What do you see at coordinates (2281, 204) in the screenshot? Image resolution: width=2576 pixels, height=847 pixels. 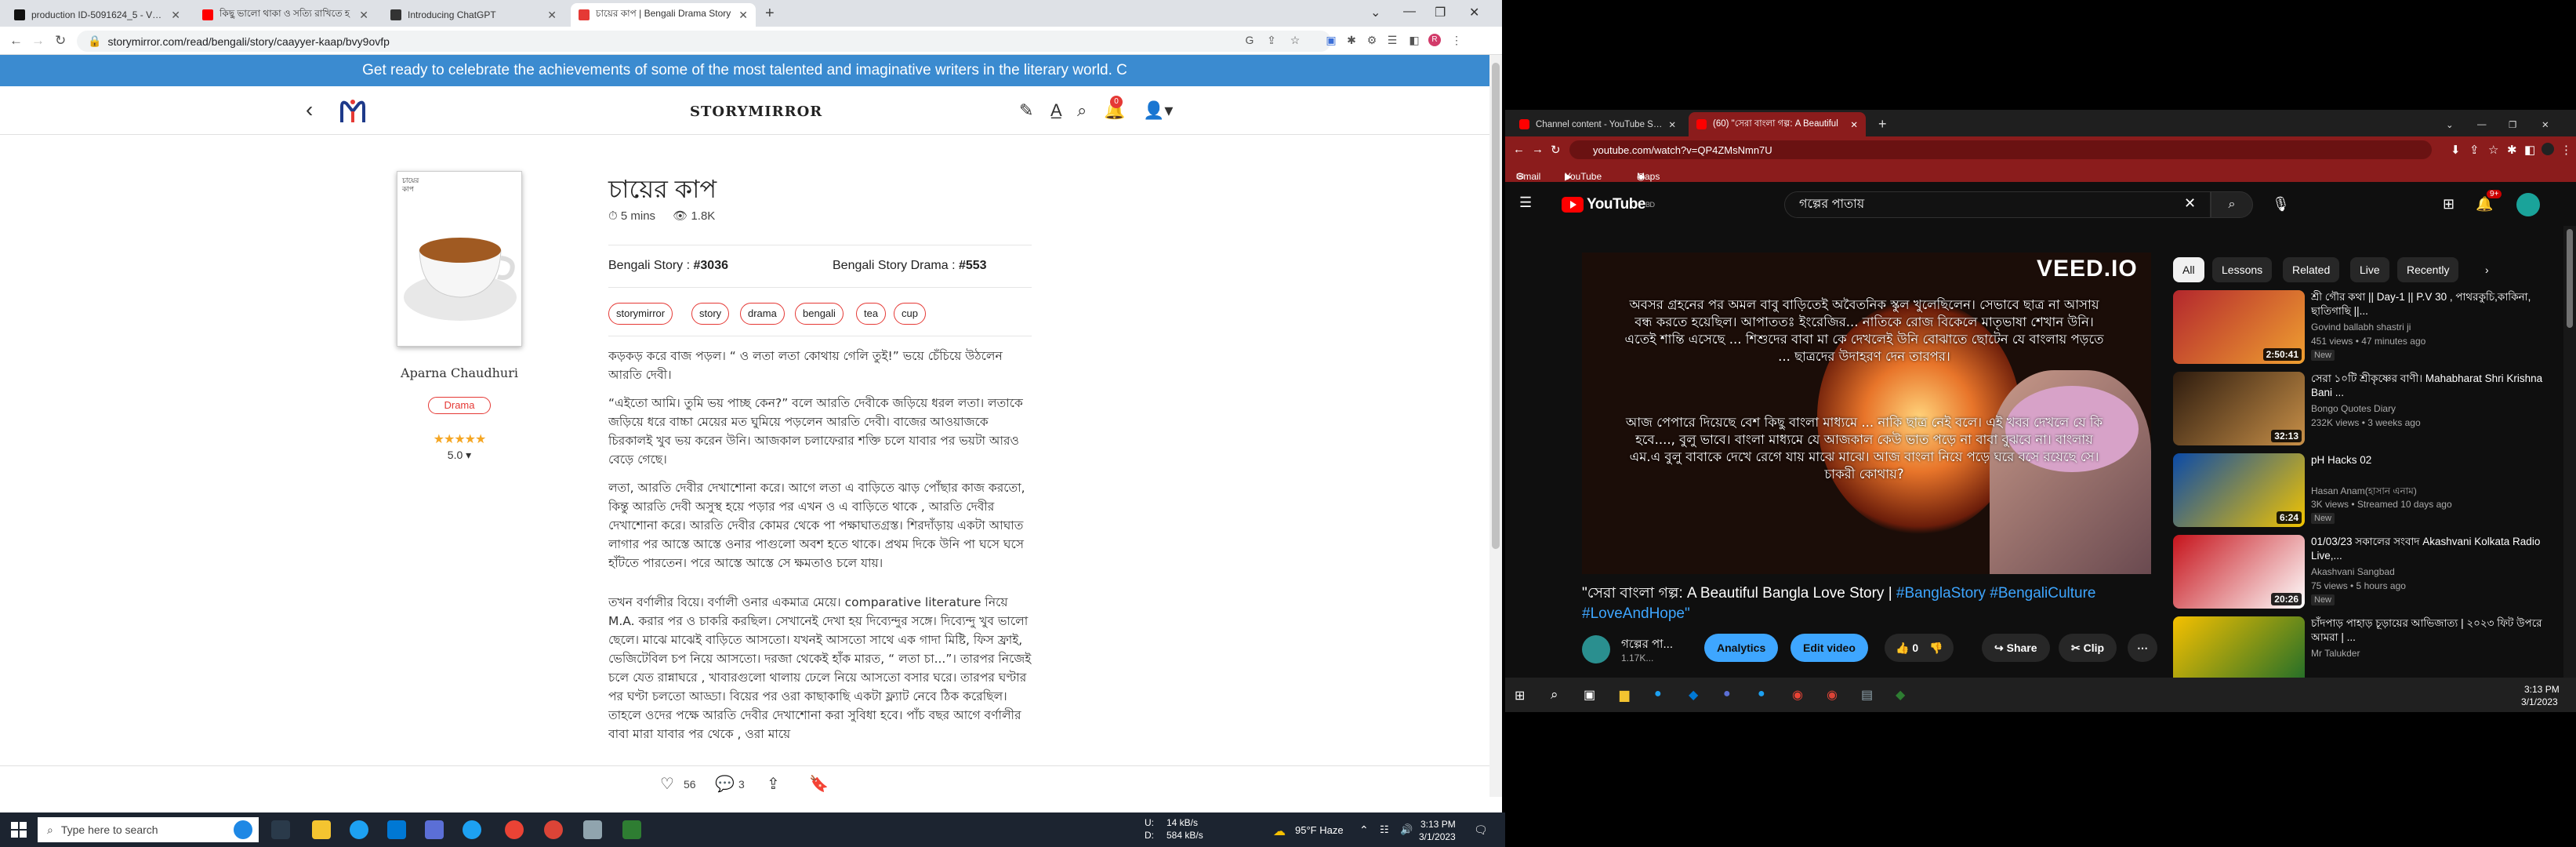 I see `microphone-icon: 🎙` at bounding box center [2281, 204].